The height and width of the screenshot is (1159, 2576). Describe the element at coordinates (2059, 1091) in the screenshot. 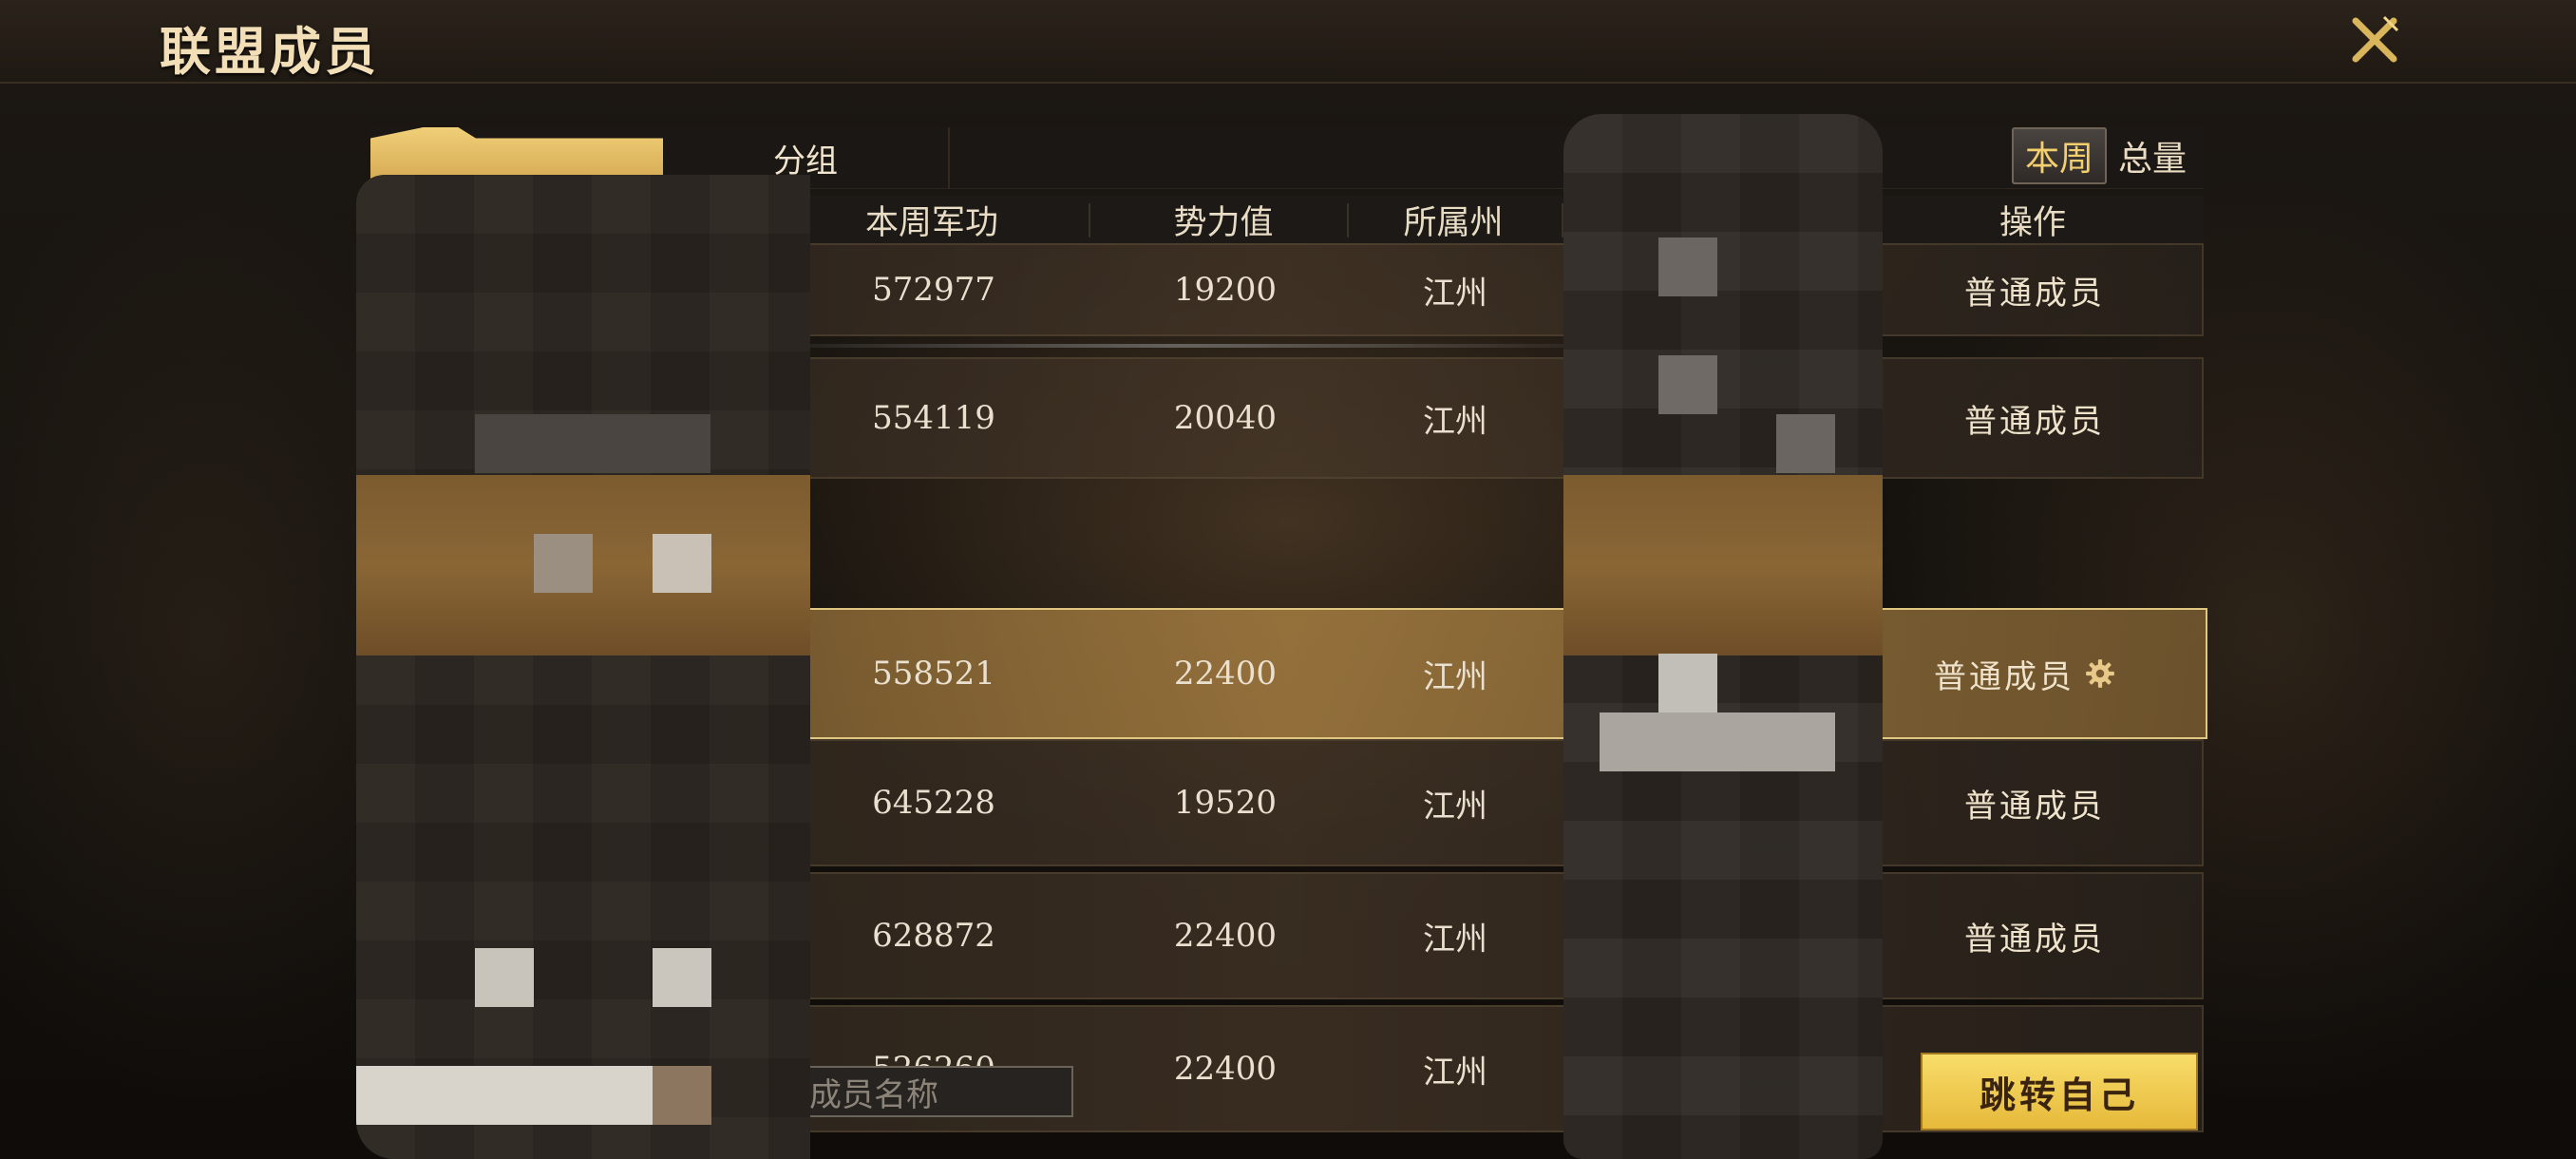

I see `jump-to-self-button: 跳转自己` at that location.